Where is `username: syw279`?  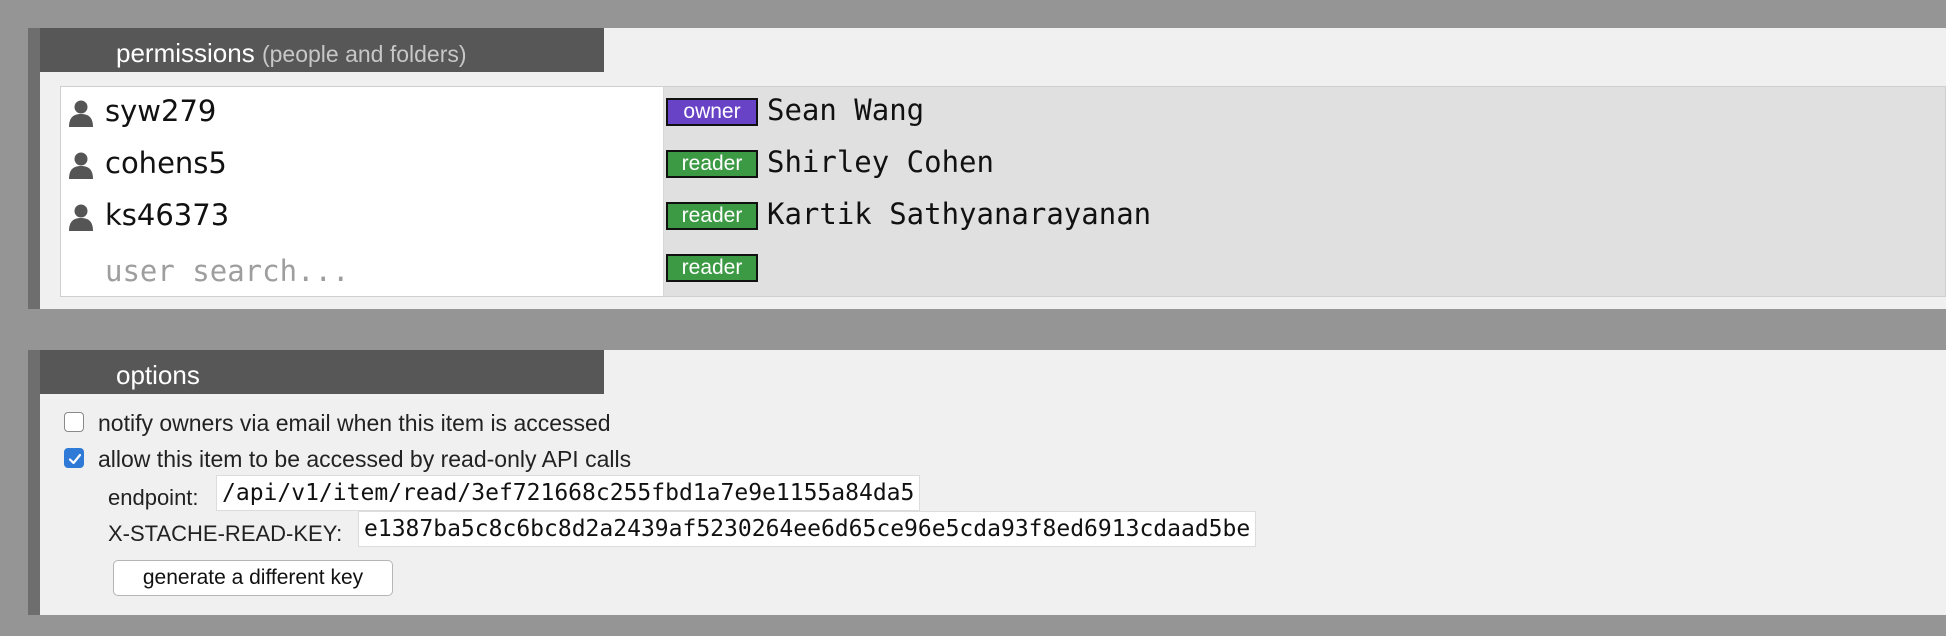 username: syw279 is located at coordinates (161, 111).